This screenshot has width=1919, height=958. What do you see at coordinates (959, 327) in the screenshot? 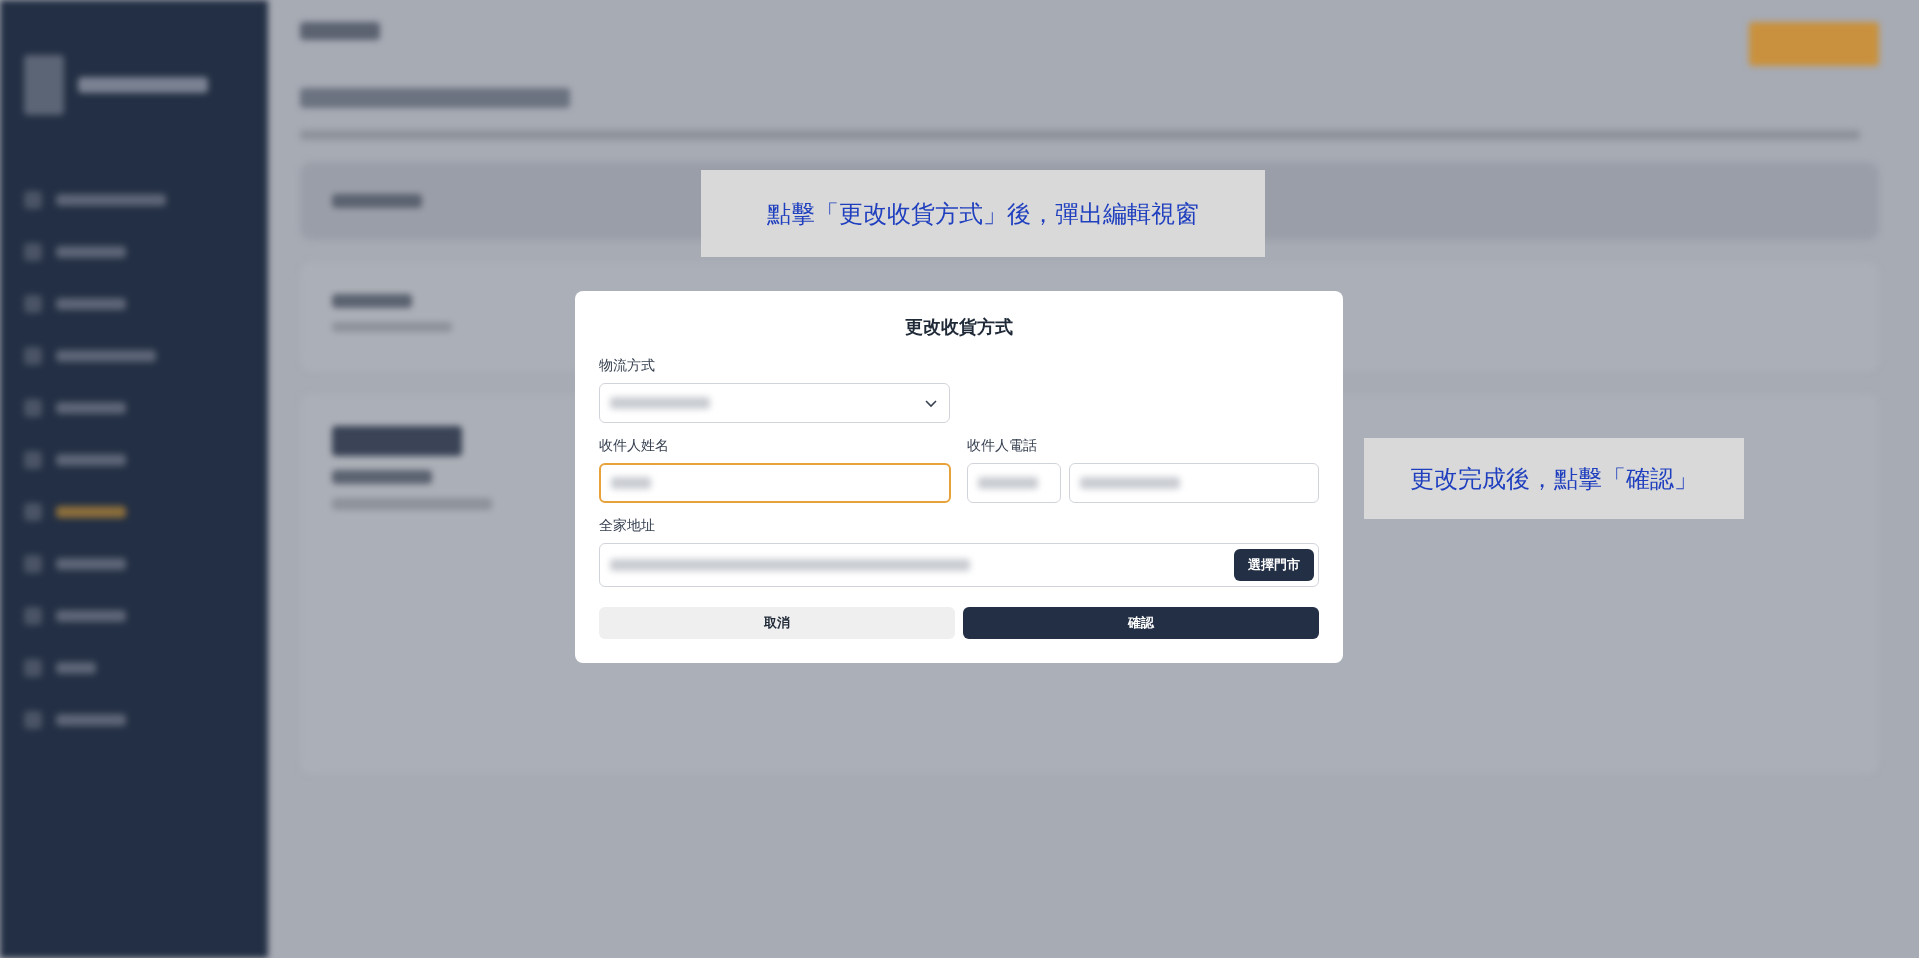
I see `dialog-title: 更改收貨方式` at bounding box center [959, 327].